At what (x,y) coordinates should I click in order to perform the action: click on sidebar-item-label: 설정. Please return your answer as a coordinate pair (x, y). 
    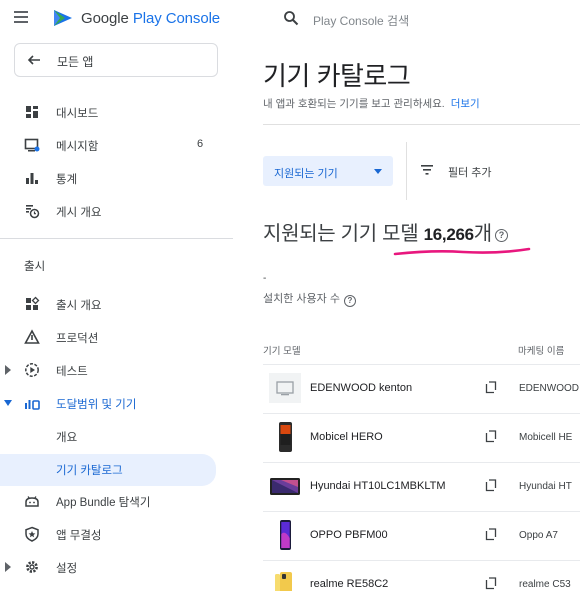
    Looking at the image, I should click on (67, 569).